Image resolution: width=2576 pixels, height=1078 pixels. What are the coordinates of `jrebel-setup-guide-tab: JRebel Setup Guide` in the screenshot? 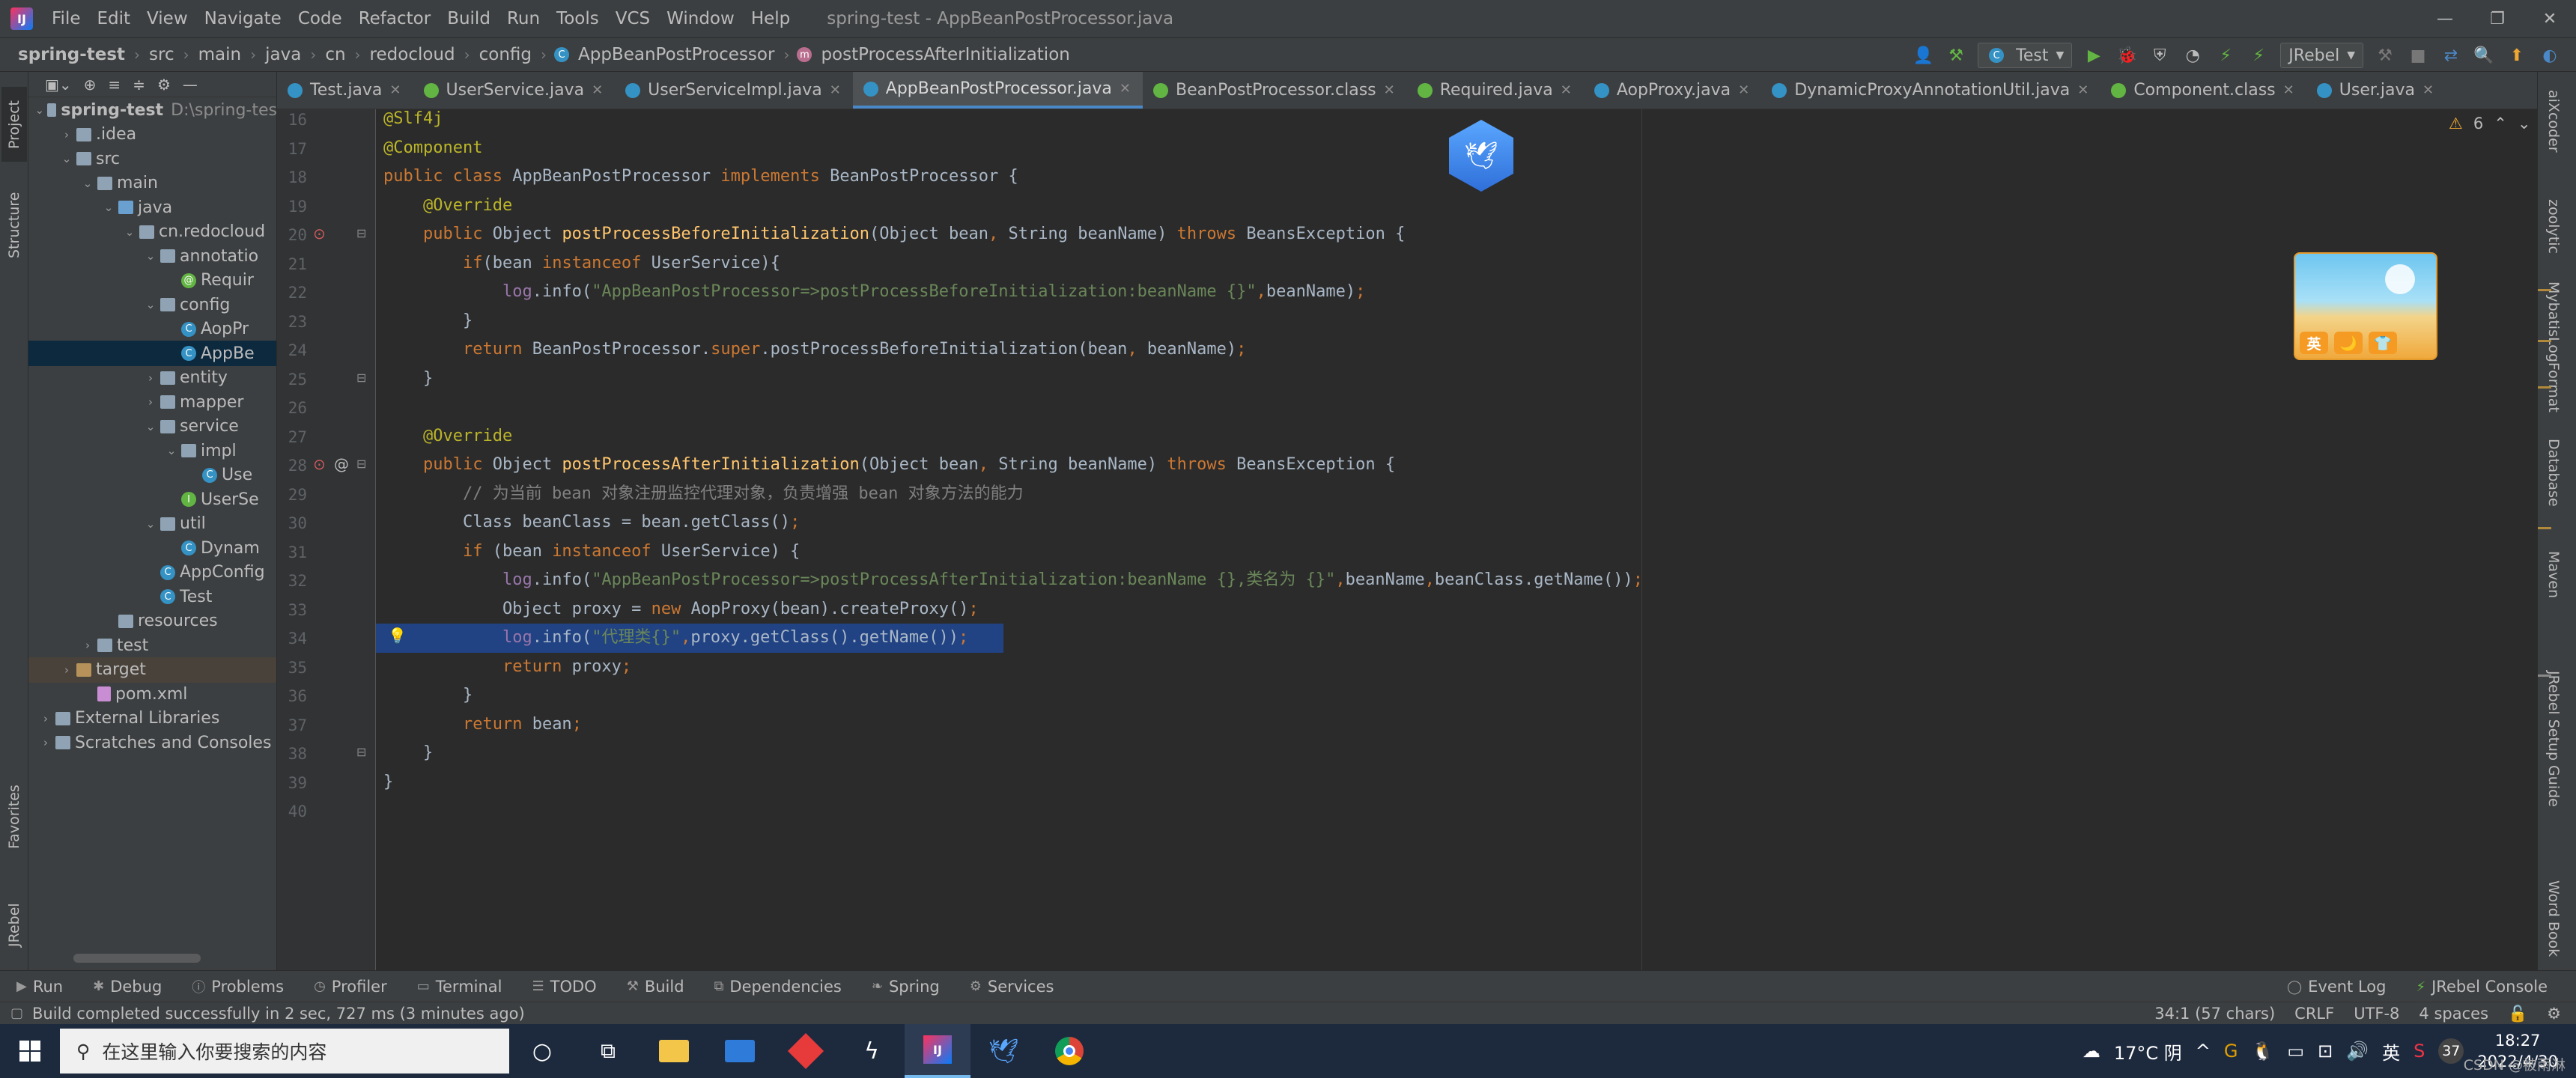 It's located at (2553, 739).